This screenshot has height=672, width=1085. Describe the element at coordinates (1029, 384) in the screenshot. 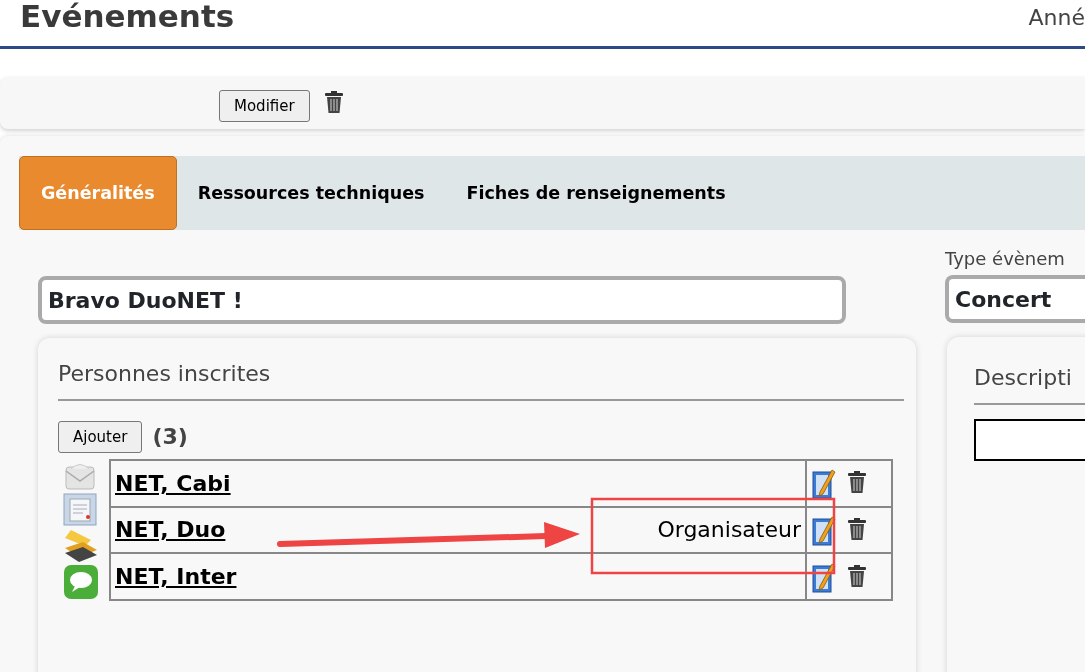

I see `section-heading: Descripti` at that location.